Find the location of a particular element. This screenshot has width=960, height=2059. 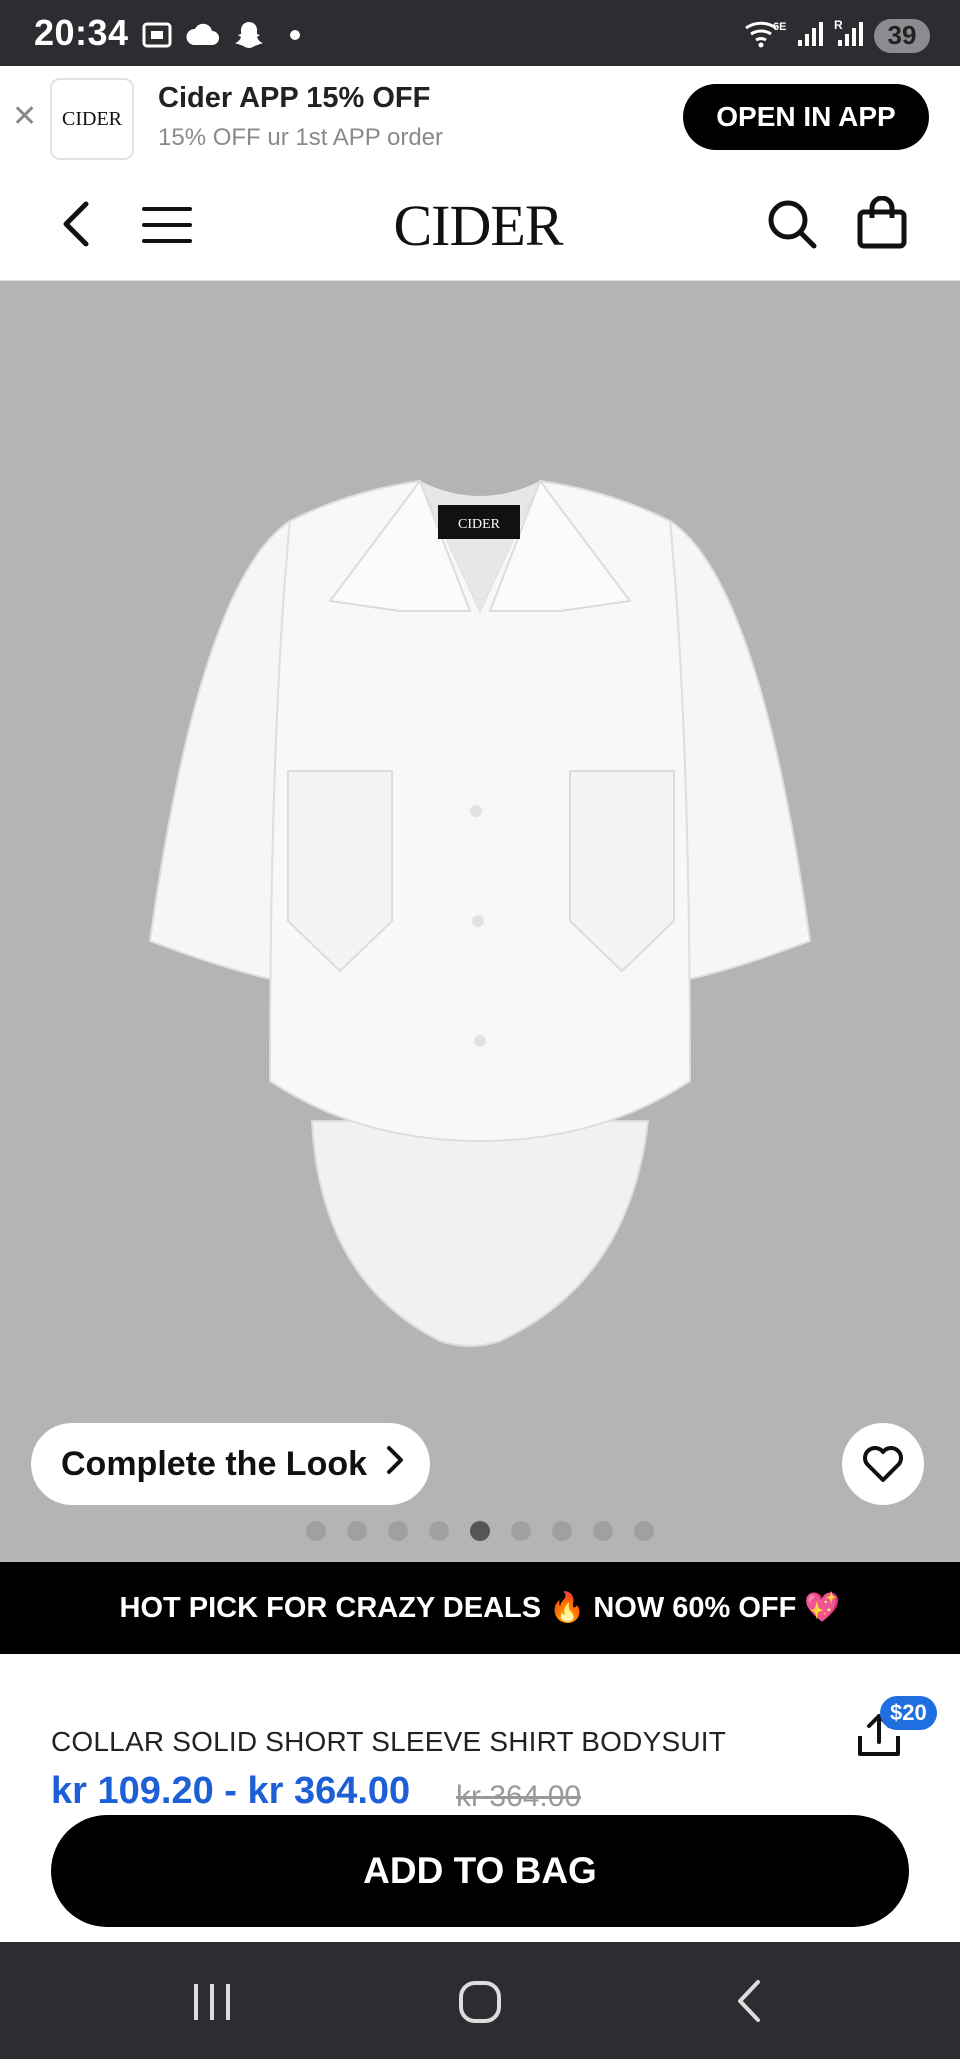

hamburger-menu-icon is located at coordinates (167, 227).